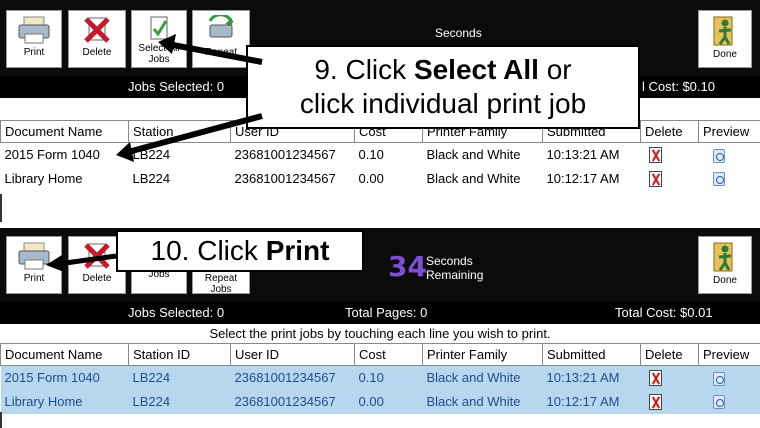 This screenshot has height=428, width=760. Describe the element at coordinates (195, 134) in the screenshot. I see `arrow-to-row` at that location.